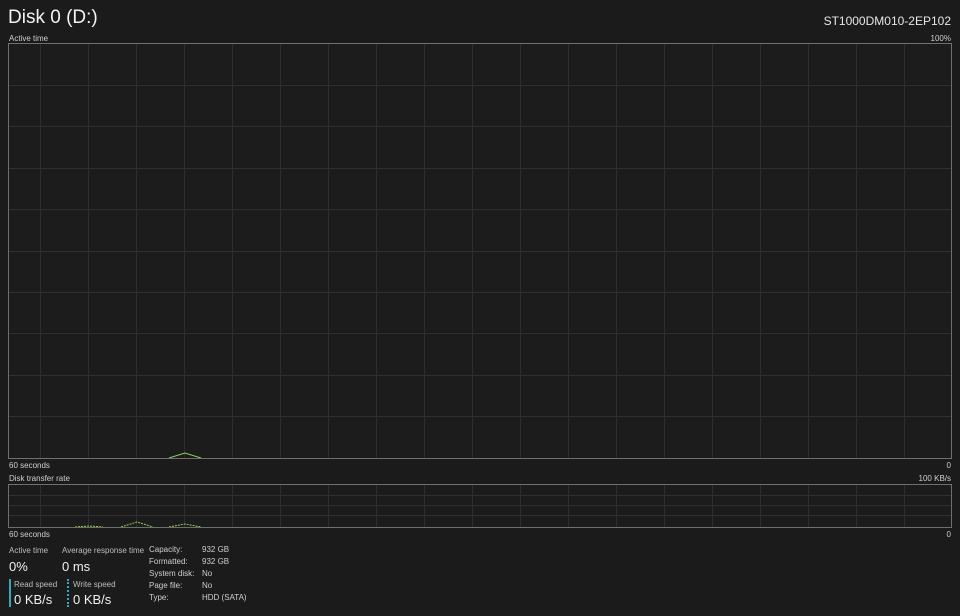 This screenshot has height=616, width=960. Describe the element at coordinates (10, 593) in the screenshot. I see `read-speed-indicator` at that location.